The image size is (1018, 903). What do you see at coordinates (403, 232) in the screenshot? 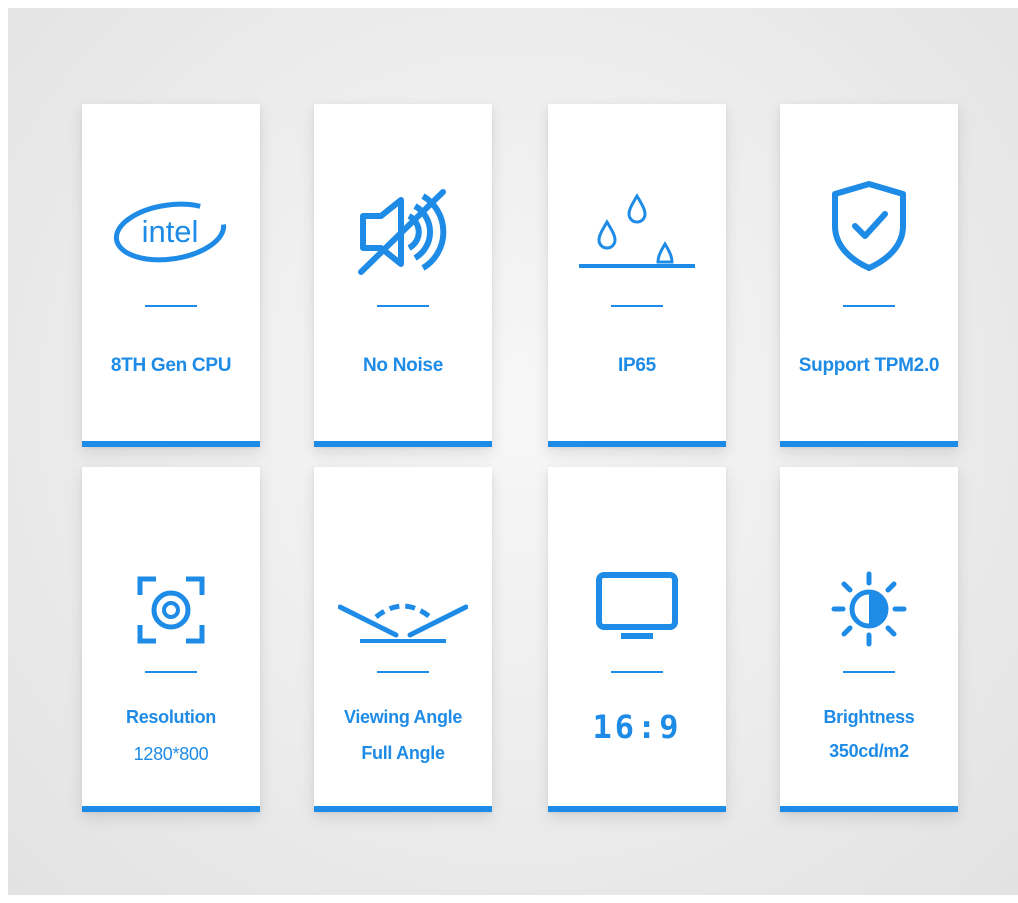
I see `muted-speaker-icon` at bounding box center [403, 232].